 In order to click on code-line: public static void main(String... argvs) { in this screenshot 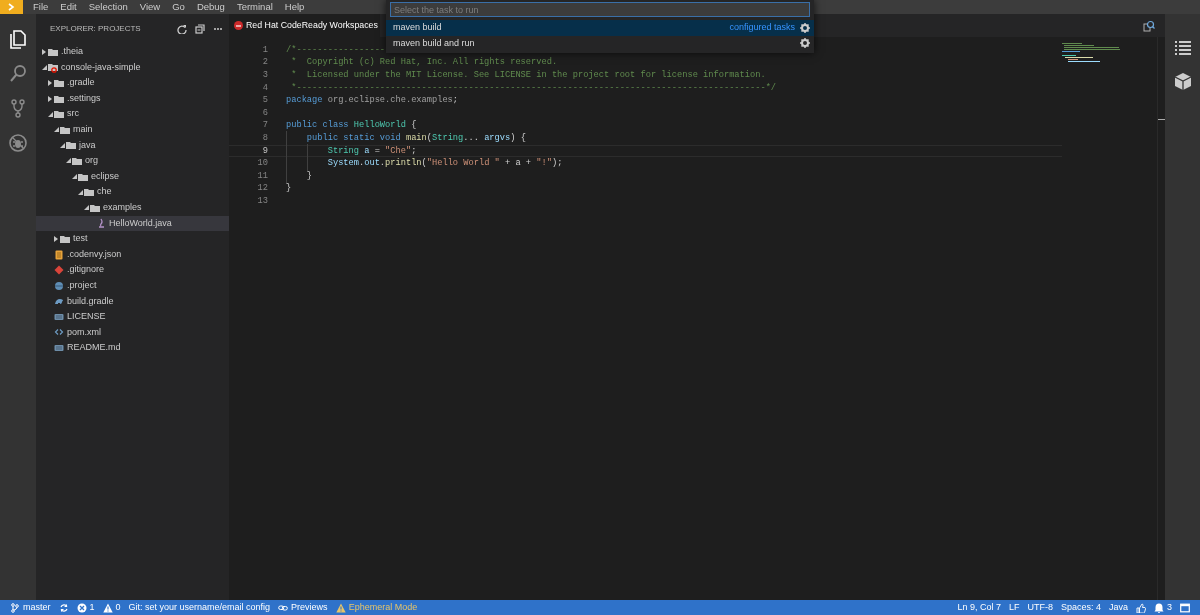, I will do `click(406, 138)`.